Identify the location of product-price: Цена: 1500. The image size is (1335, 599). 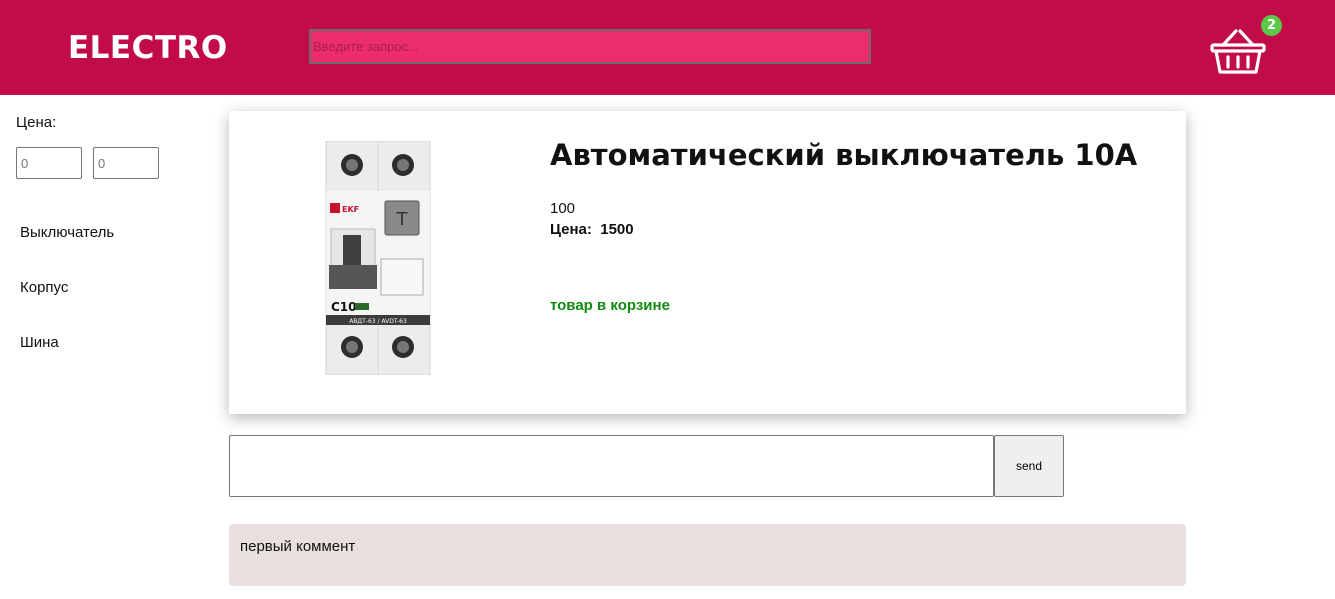
(592, 229).